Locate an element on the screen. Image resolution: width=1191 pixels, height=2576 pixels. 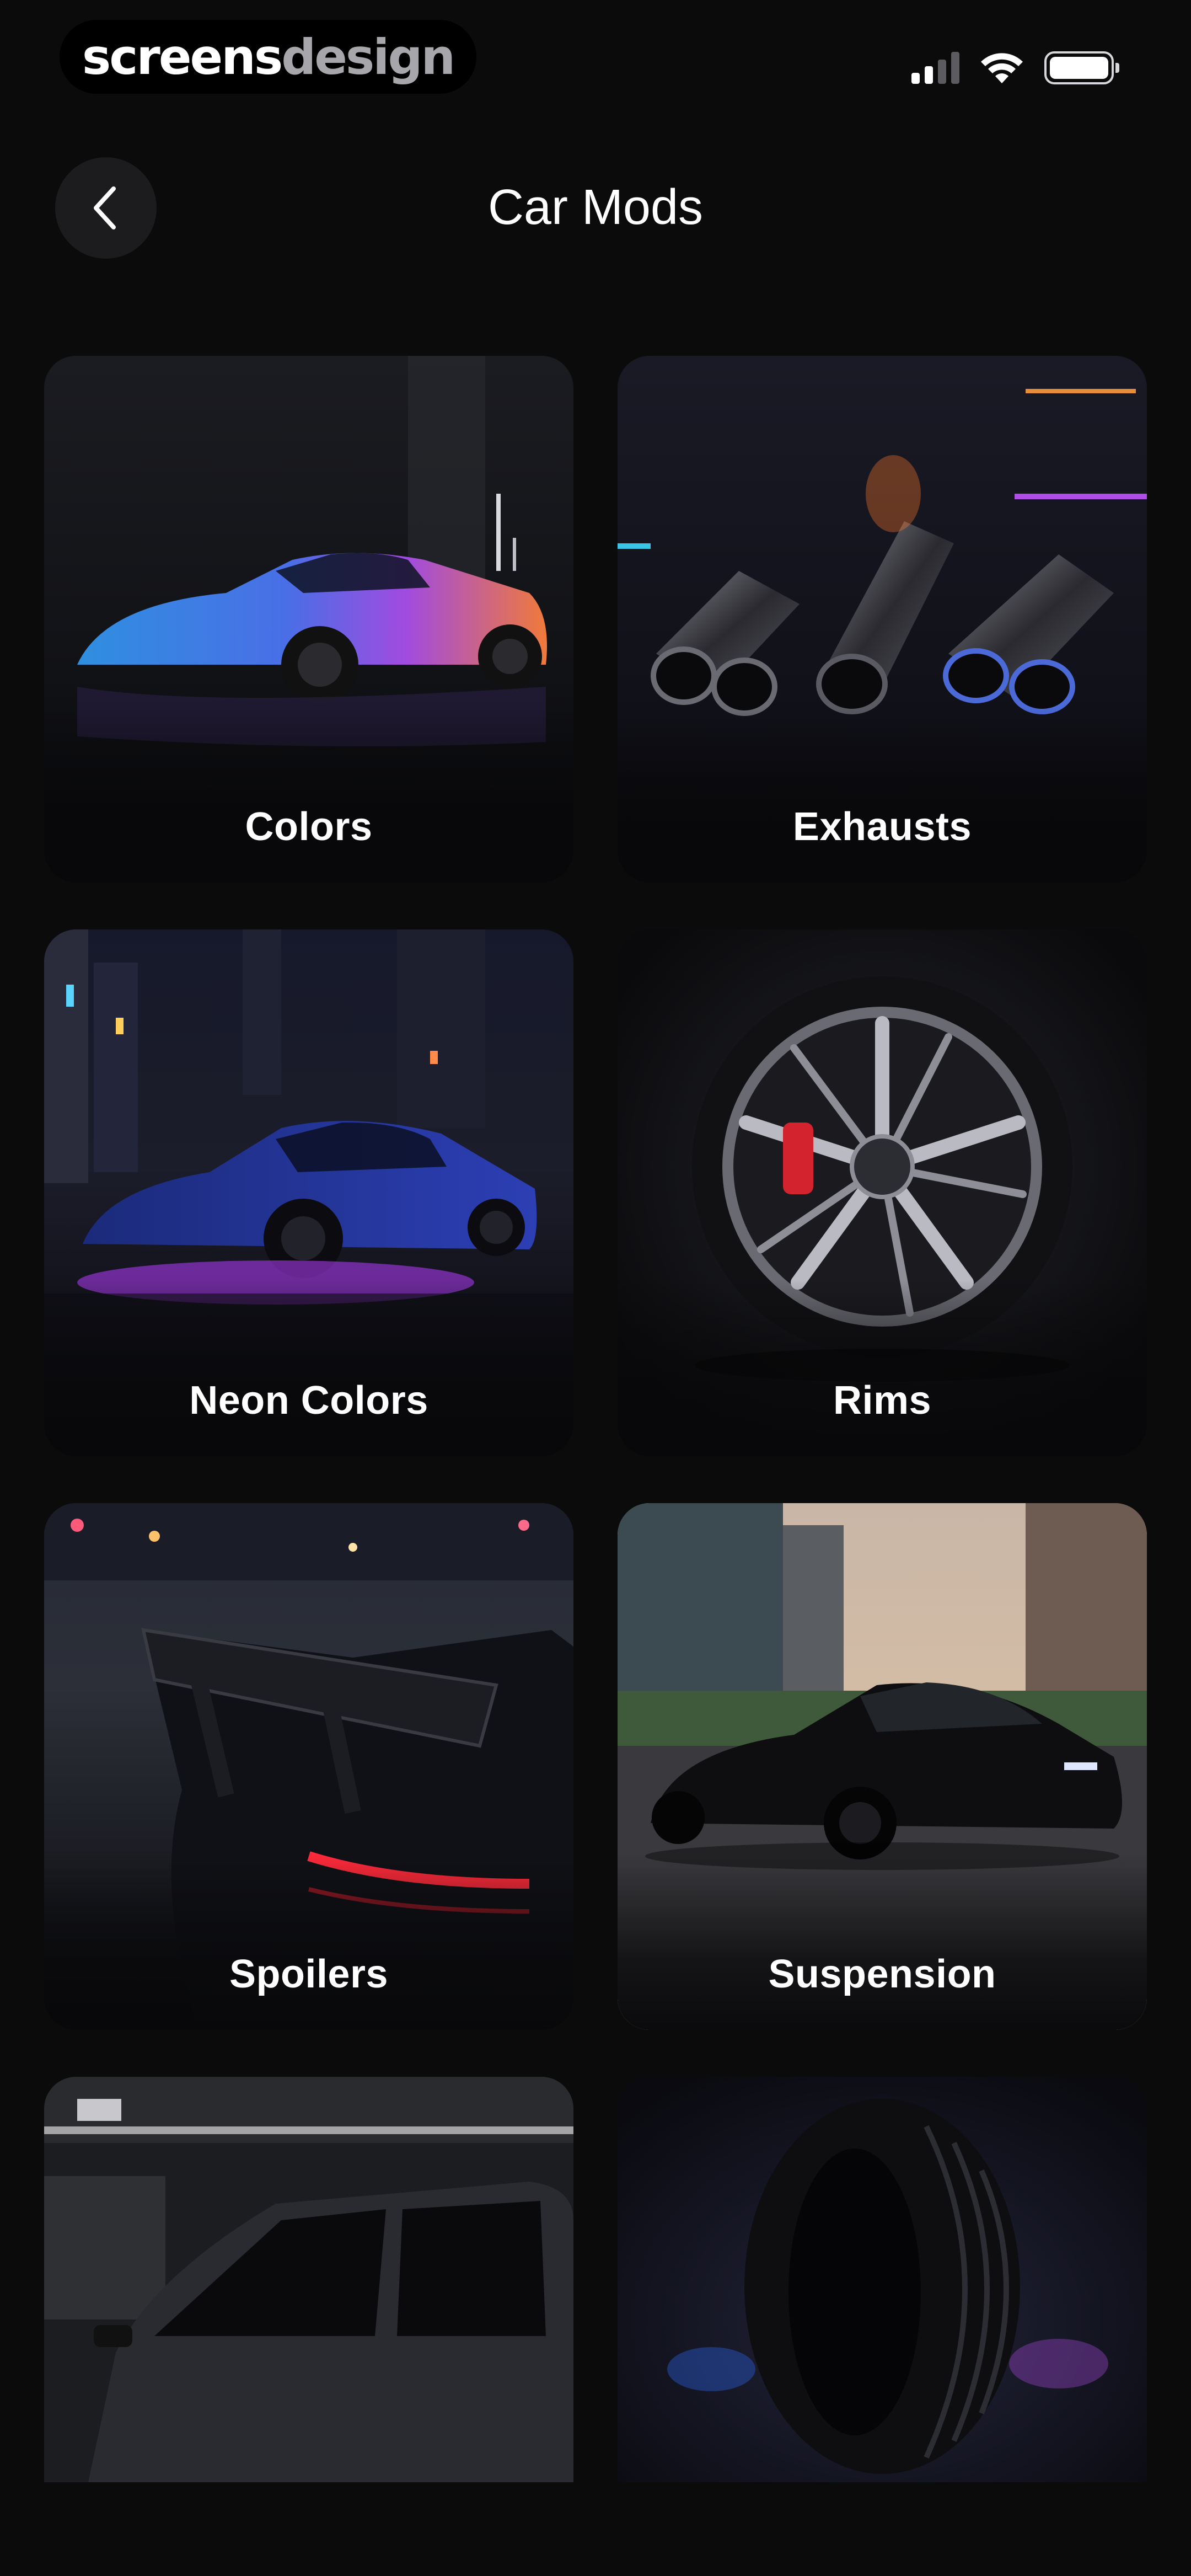
status-icons is located at coordinates (1015, 68).